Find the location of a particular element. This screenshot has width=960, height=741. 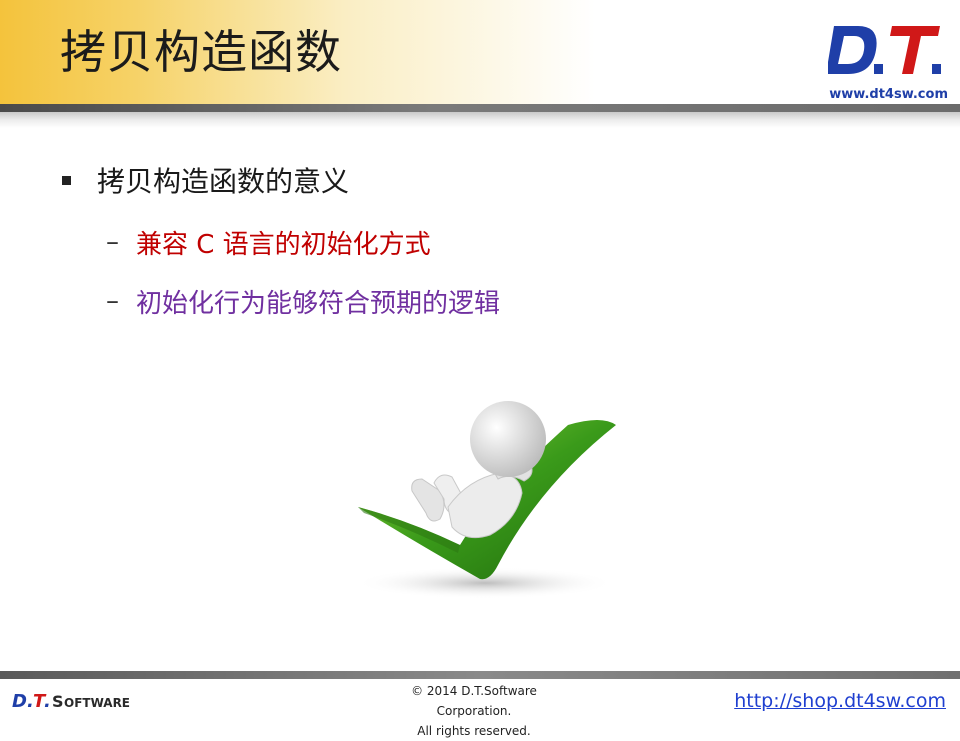

square-bullet-icon is located at coordinates (66, 180).